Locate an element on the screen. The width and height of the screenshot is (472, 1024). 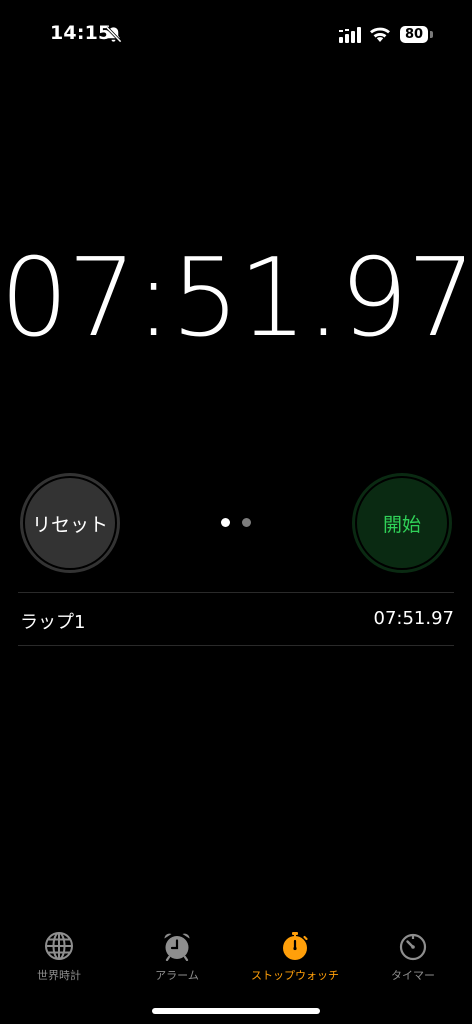
stopwatch-icon is located at coordinates (295, 946).